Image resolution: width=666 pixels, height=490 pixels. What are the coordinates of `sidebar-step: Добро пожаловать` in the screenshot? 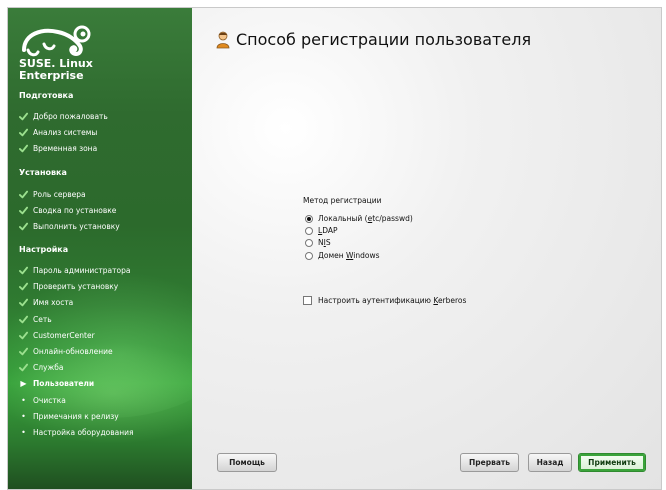 It's located at (63, 116).